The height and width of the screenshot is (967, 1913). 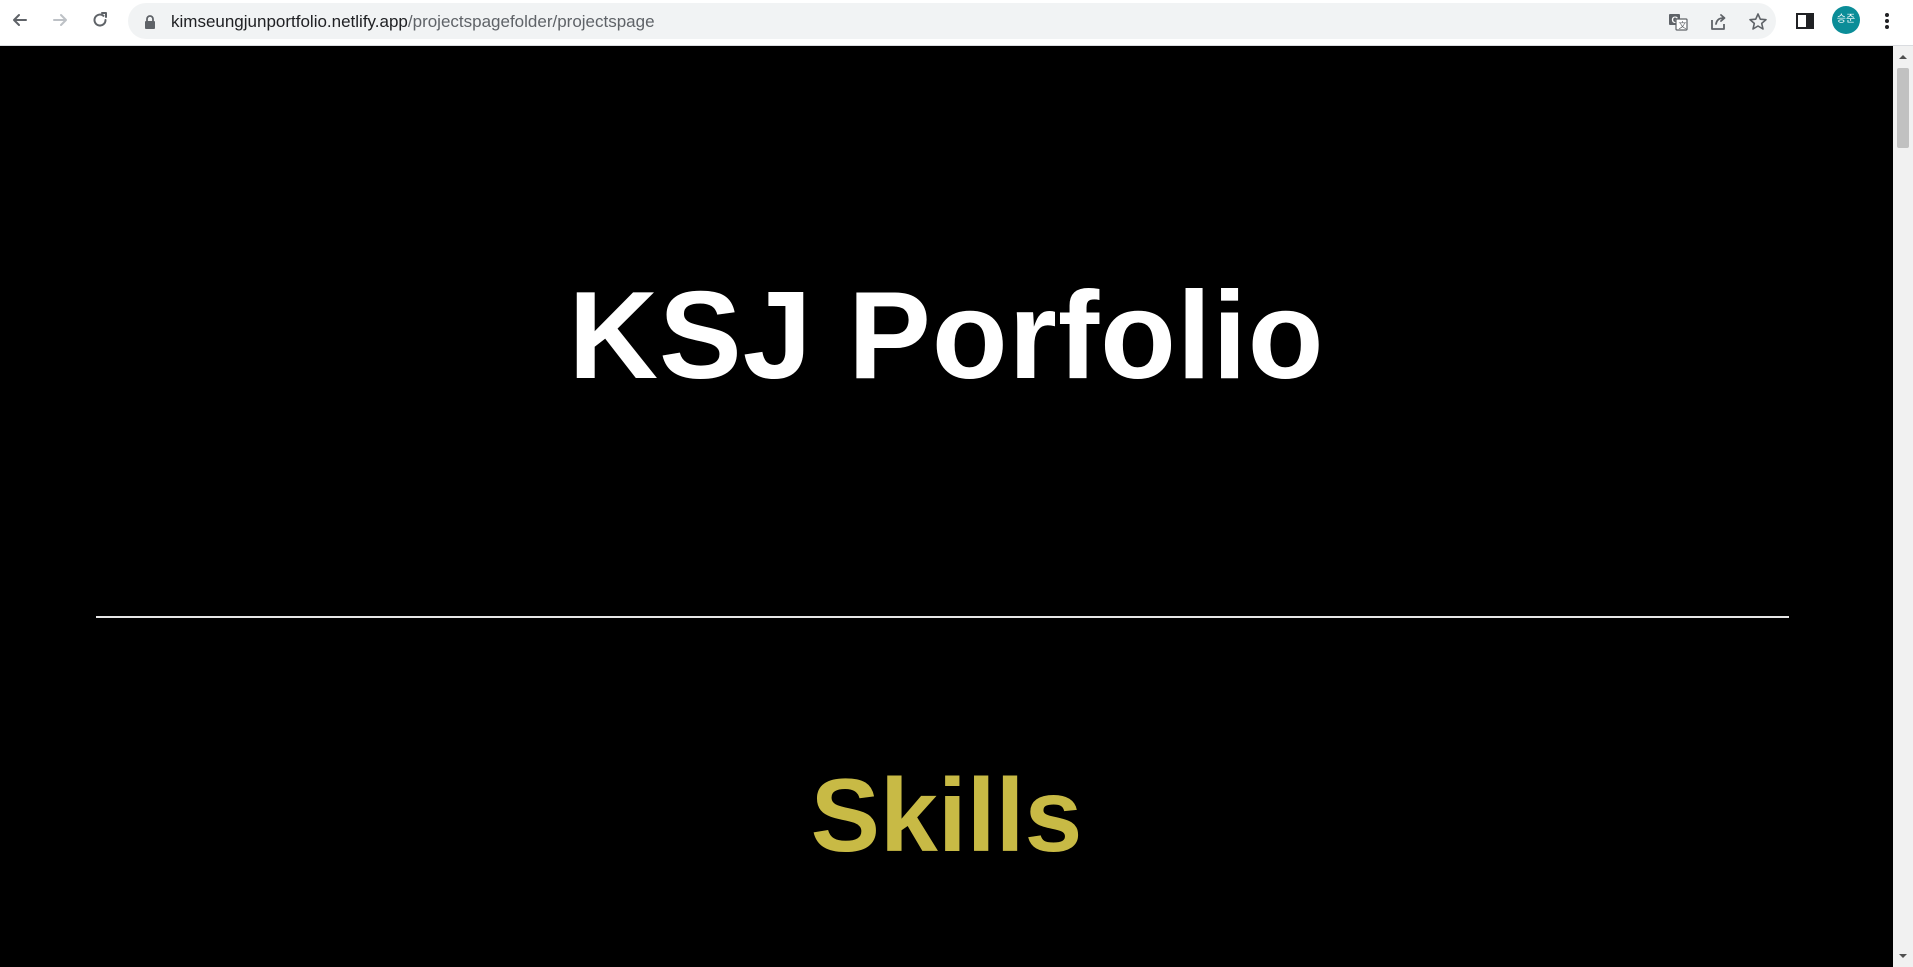 I want to click on skills-heading: Skills, so click(x=946, y=816).